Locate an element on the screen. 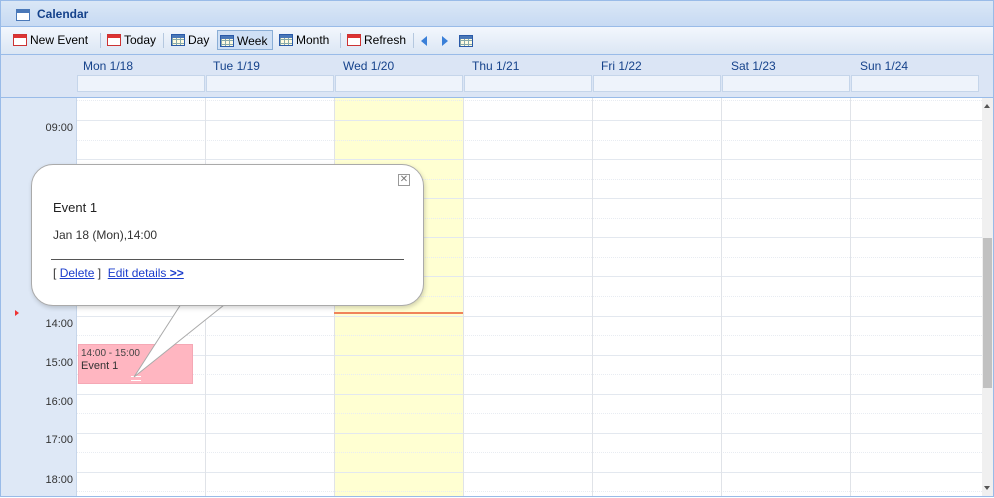 The width and height of the screenshot is (994, 498). hour-label: 15:00 is located at coordinates (59, 363).